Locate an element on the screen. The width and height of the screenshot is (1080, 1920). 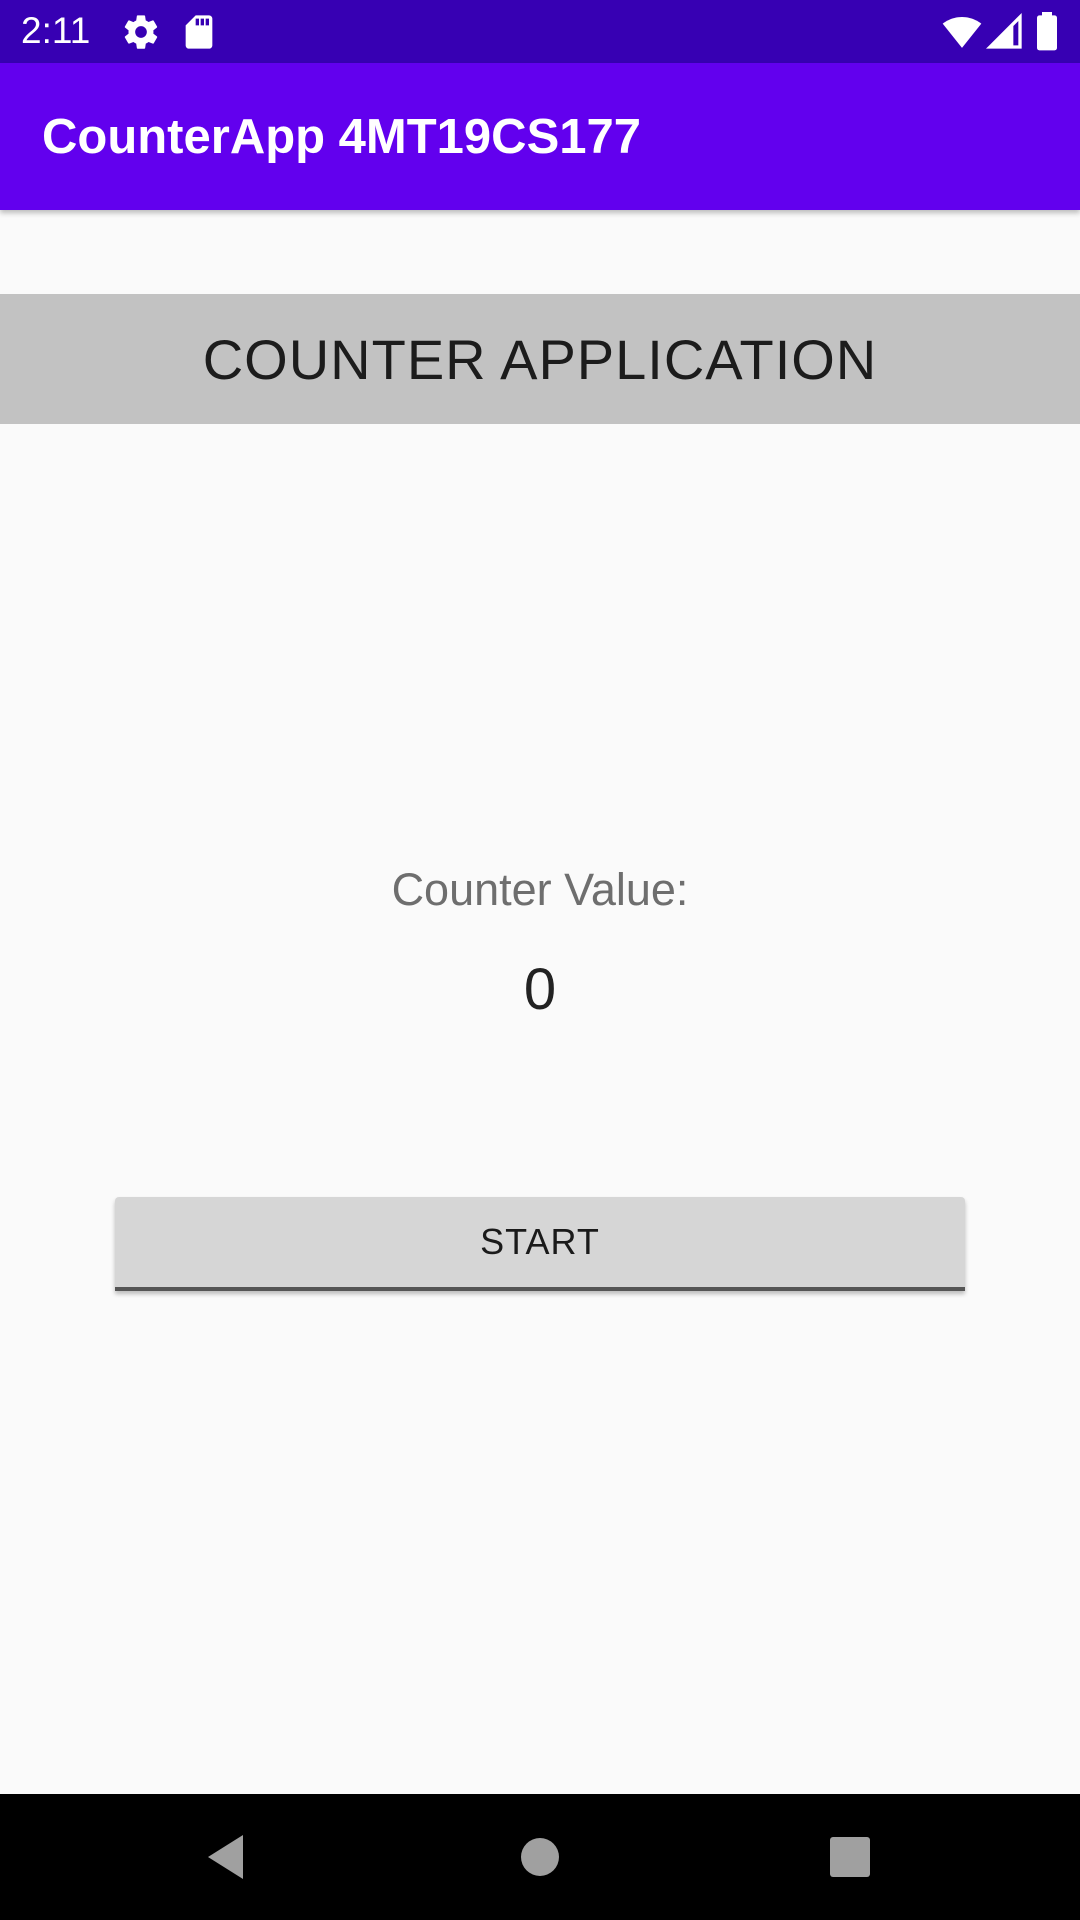
cellular-signal-icon is located at coordinates (1005, 32).